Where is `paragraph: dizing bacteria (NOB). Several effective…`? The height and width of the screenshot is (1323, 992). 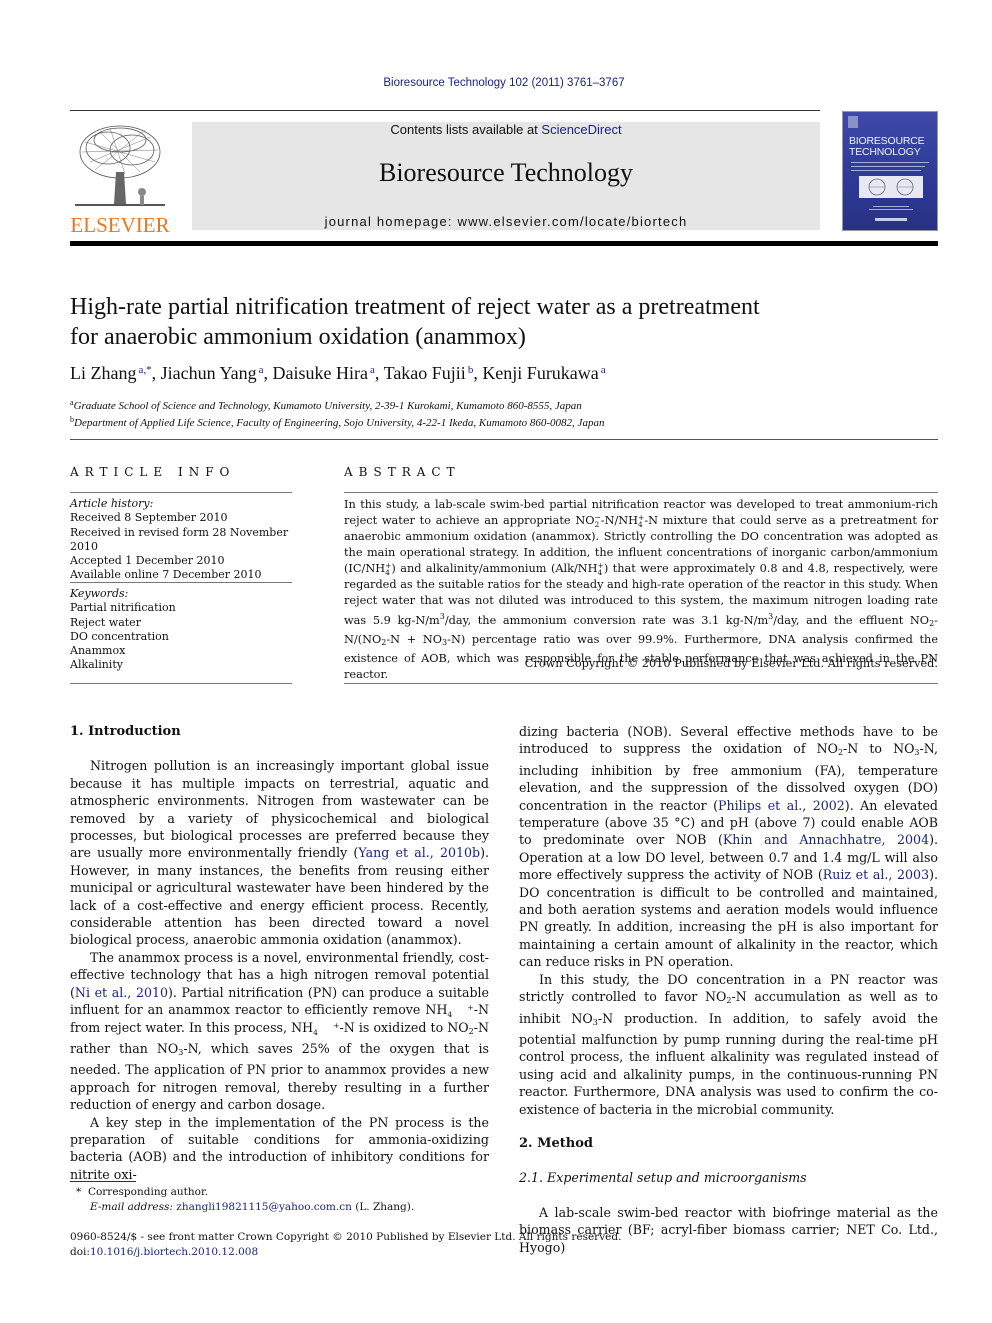 paragraph: dizing bacteria (NOB). Several effective… is located at coordinates (729, 847).